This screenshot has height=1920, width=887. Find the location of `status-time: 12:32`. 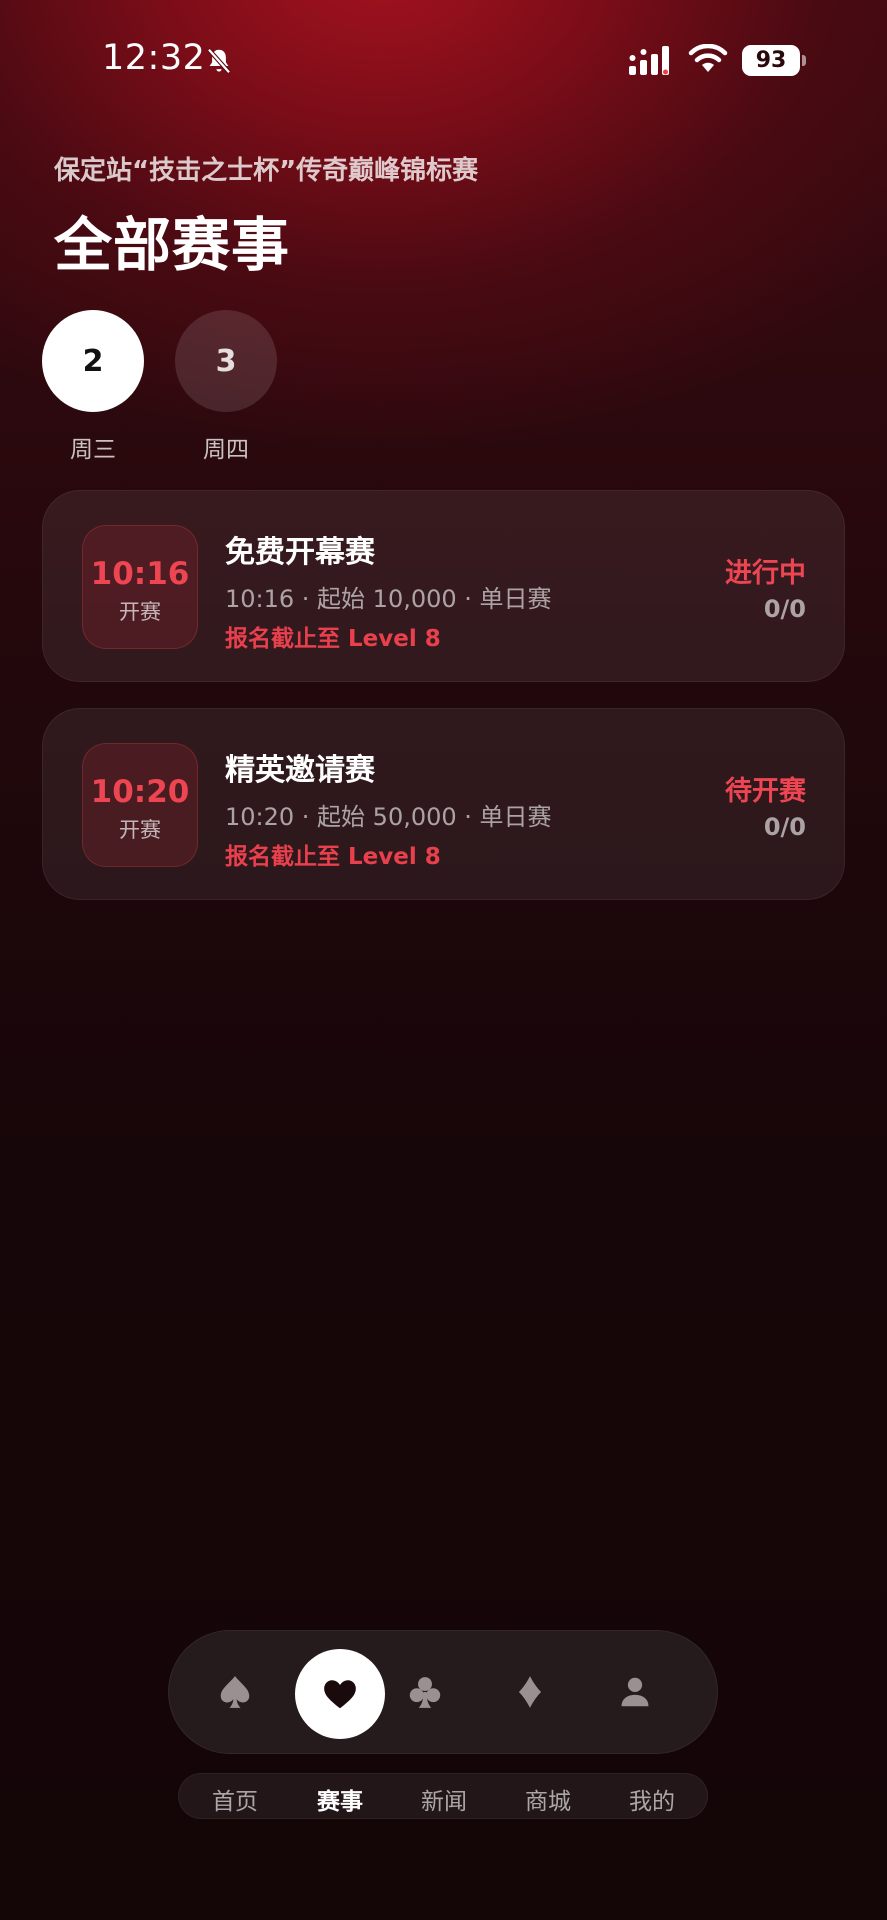

status-time: 12:32 is located at coordinates (154, 58).